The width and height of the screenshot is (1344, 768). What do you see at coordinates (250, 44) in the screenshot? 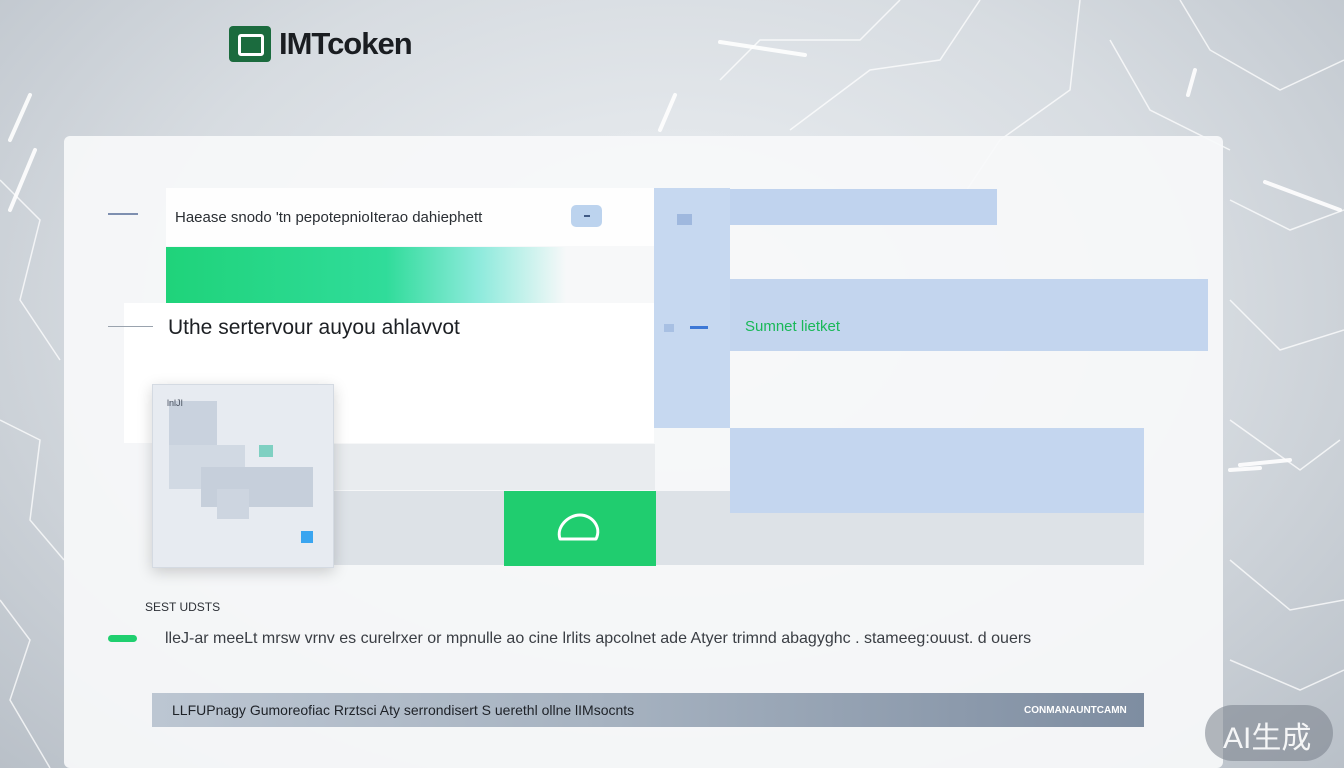
I see `wallet-logo-icon` at bounding box center [250, 44].